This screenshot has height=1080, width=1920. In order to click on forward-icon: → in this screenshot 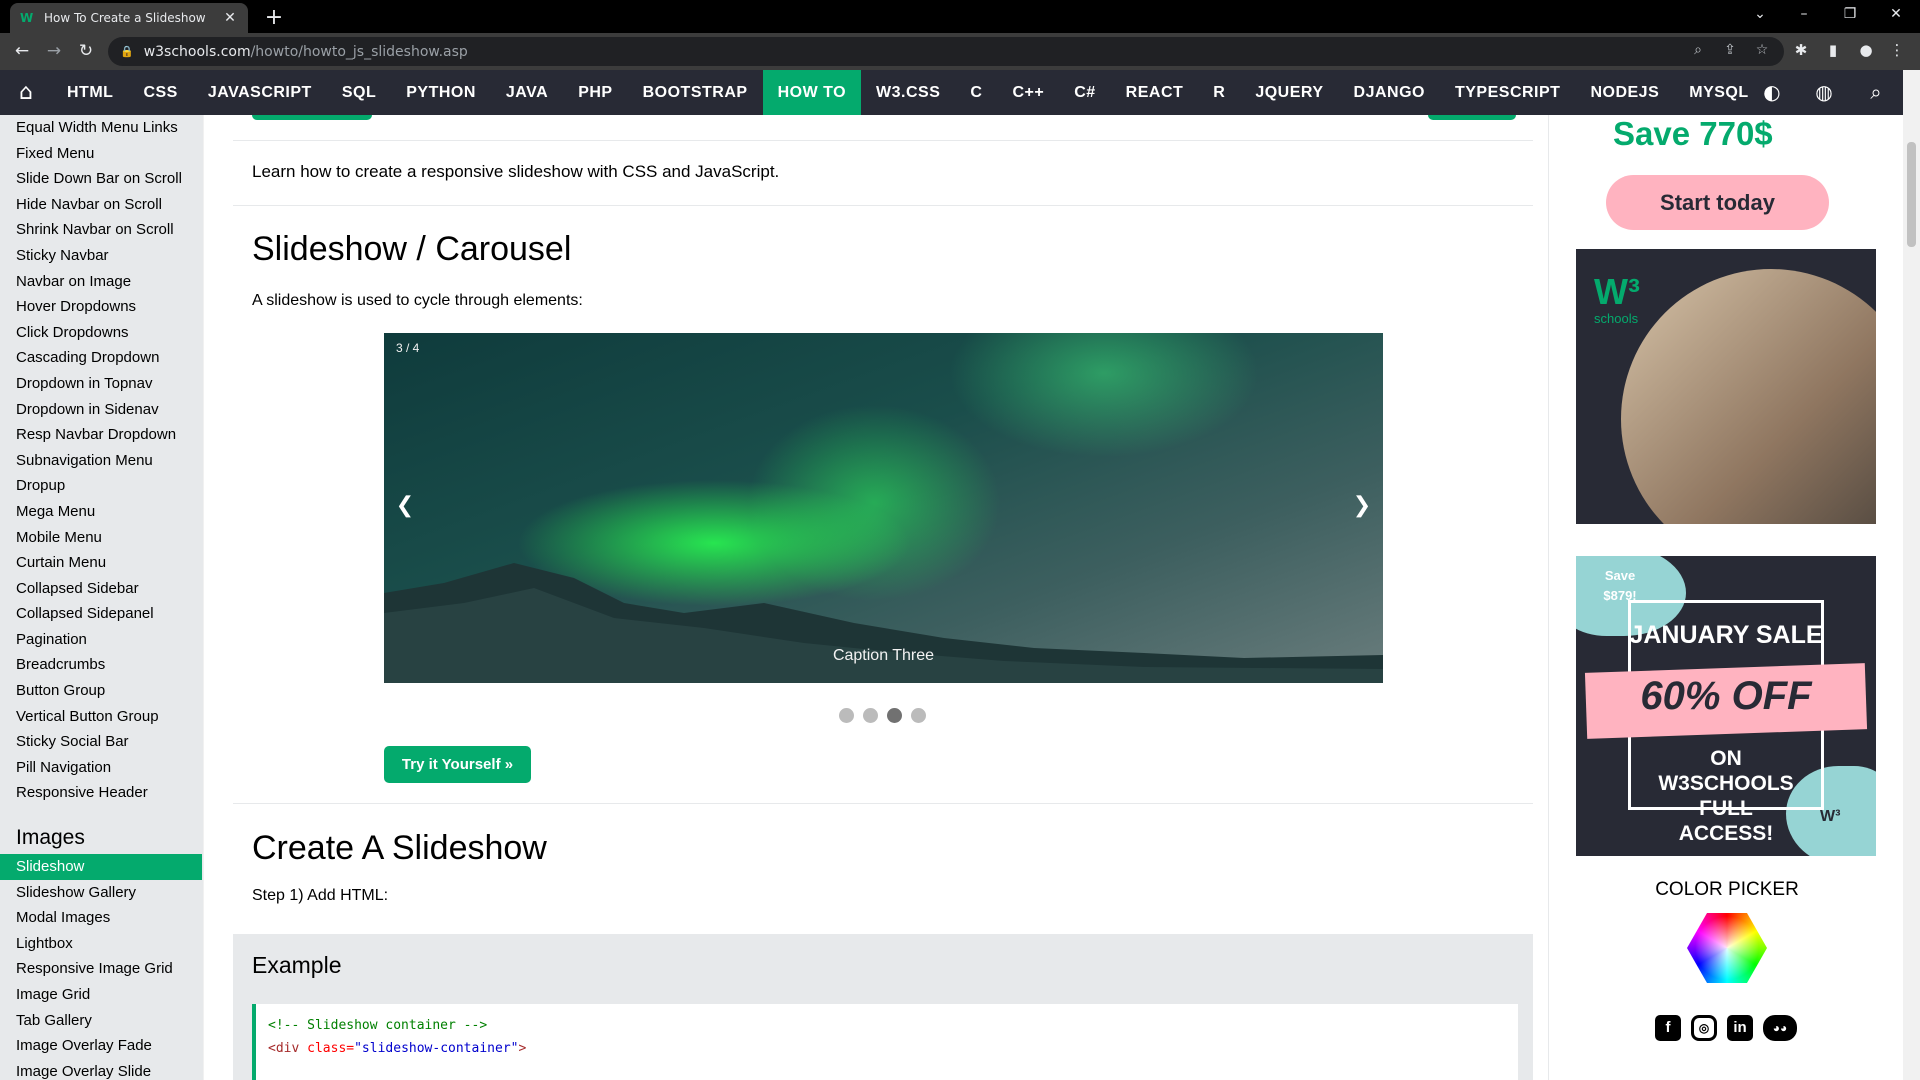, I will do `click(54, 51)`.